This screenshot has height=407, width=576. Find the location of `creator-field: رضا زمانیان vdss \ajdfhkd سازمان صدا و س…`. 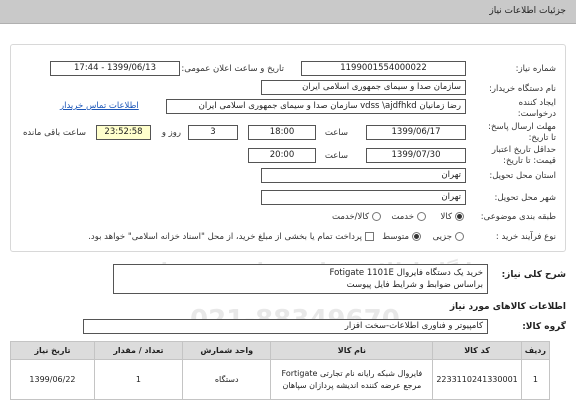

creator-field: رضا زمانیان vdss \ajdfhkd سازمان صدا و س… is located at coordinates (316, 106).